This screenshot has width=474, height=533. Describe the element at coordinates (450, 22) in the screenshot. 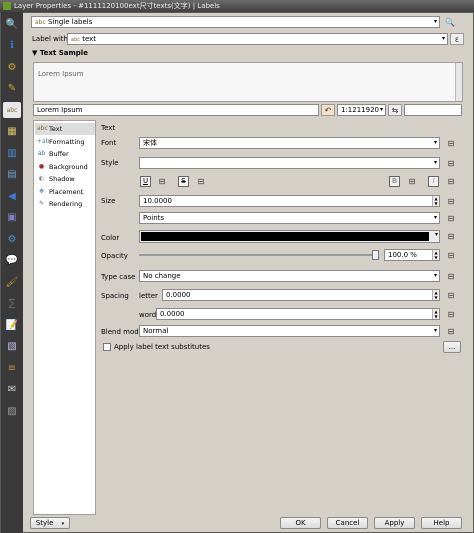

I see `labels-mode-help-icon: 🔍` at that location.